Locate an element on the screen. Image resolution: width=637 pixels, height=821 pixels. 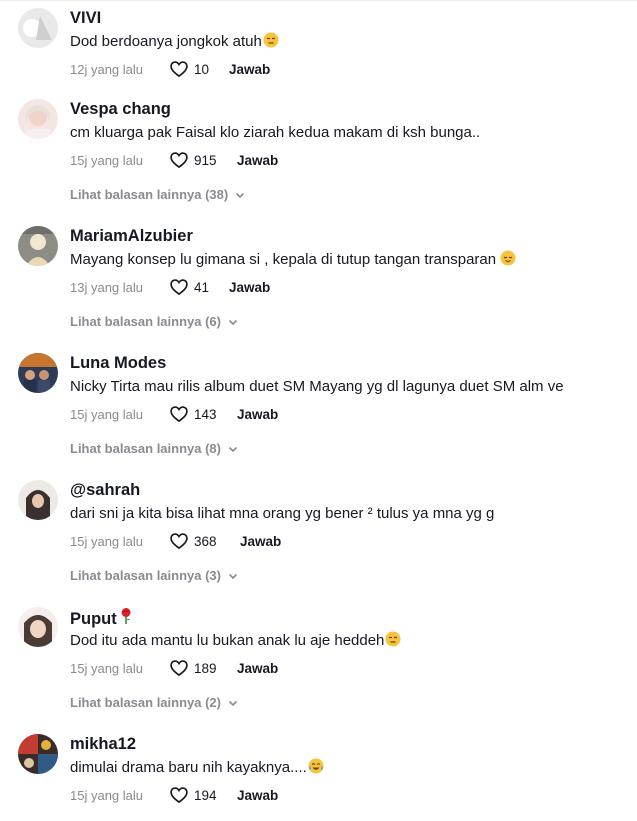
username: Puput is located at coordinates (101, 618).